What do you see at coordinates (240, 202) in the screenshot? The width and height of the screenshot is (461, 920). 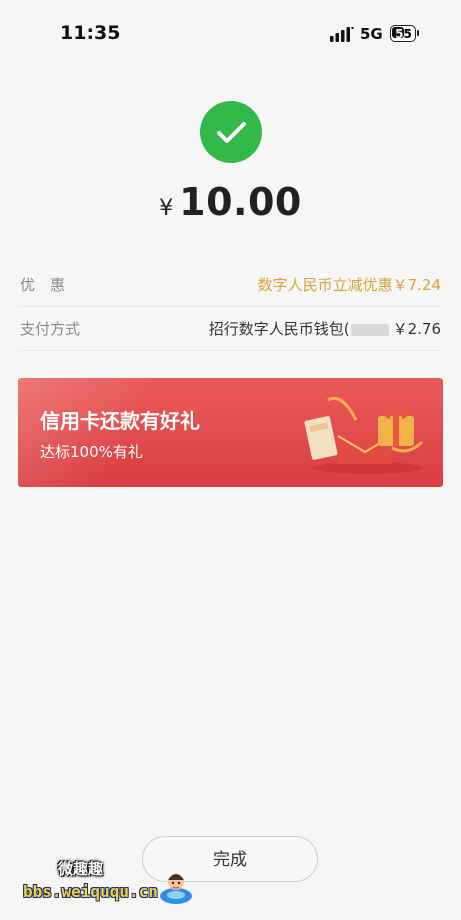 I see `amount-value: 10.00` at bounding box center [240, 202].